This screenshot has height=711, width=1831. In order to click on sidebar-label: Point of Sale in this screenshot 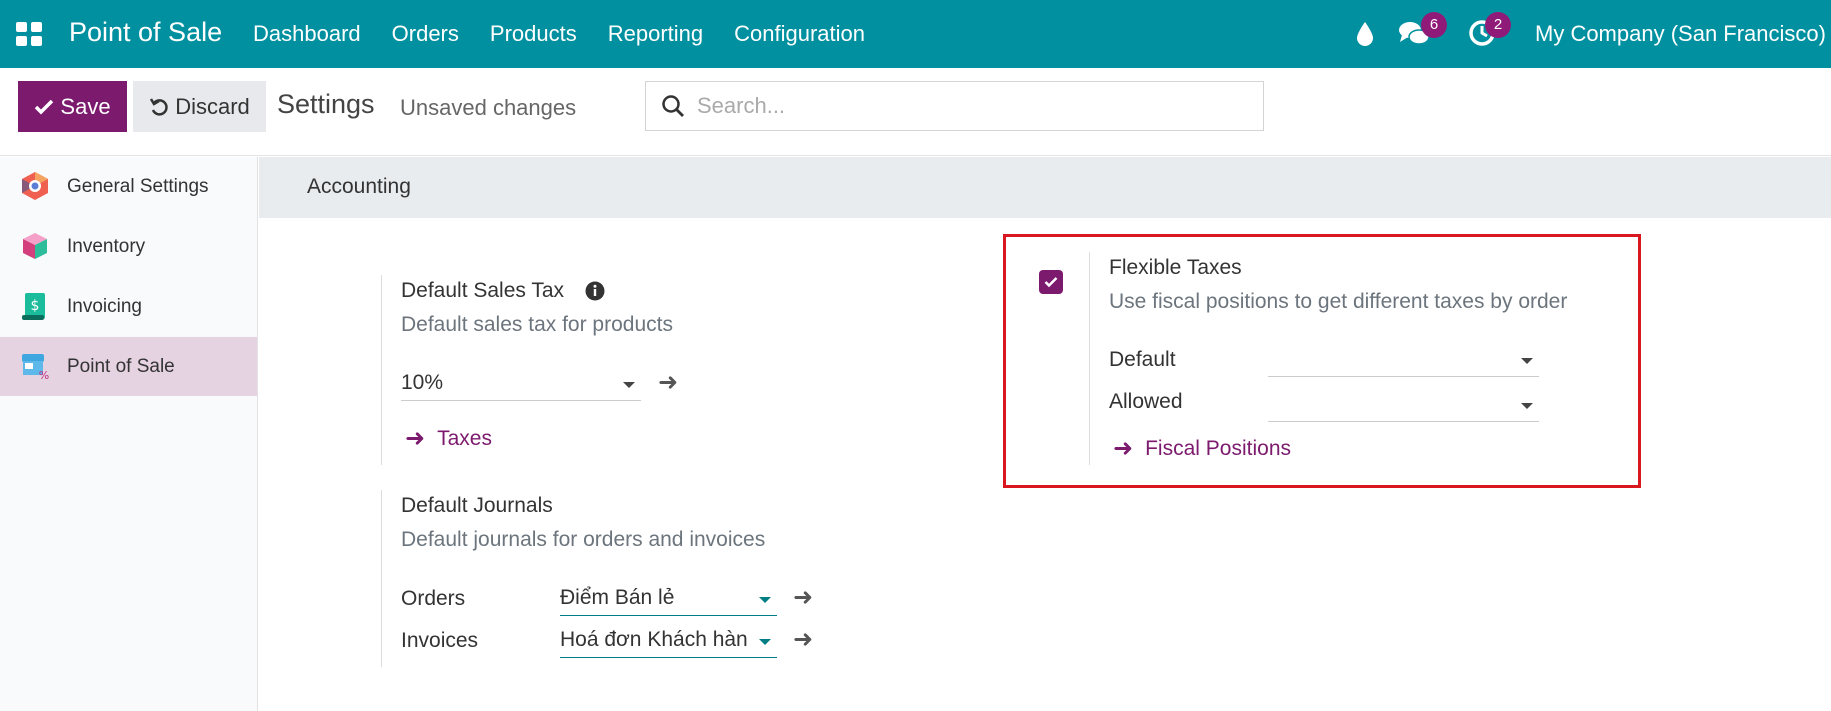, I will do `click(121, 366)`.